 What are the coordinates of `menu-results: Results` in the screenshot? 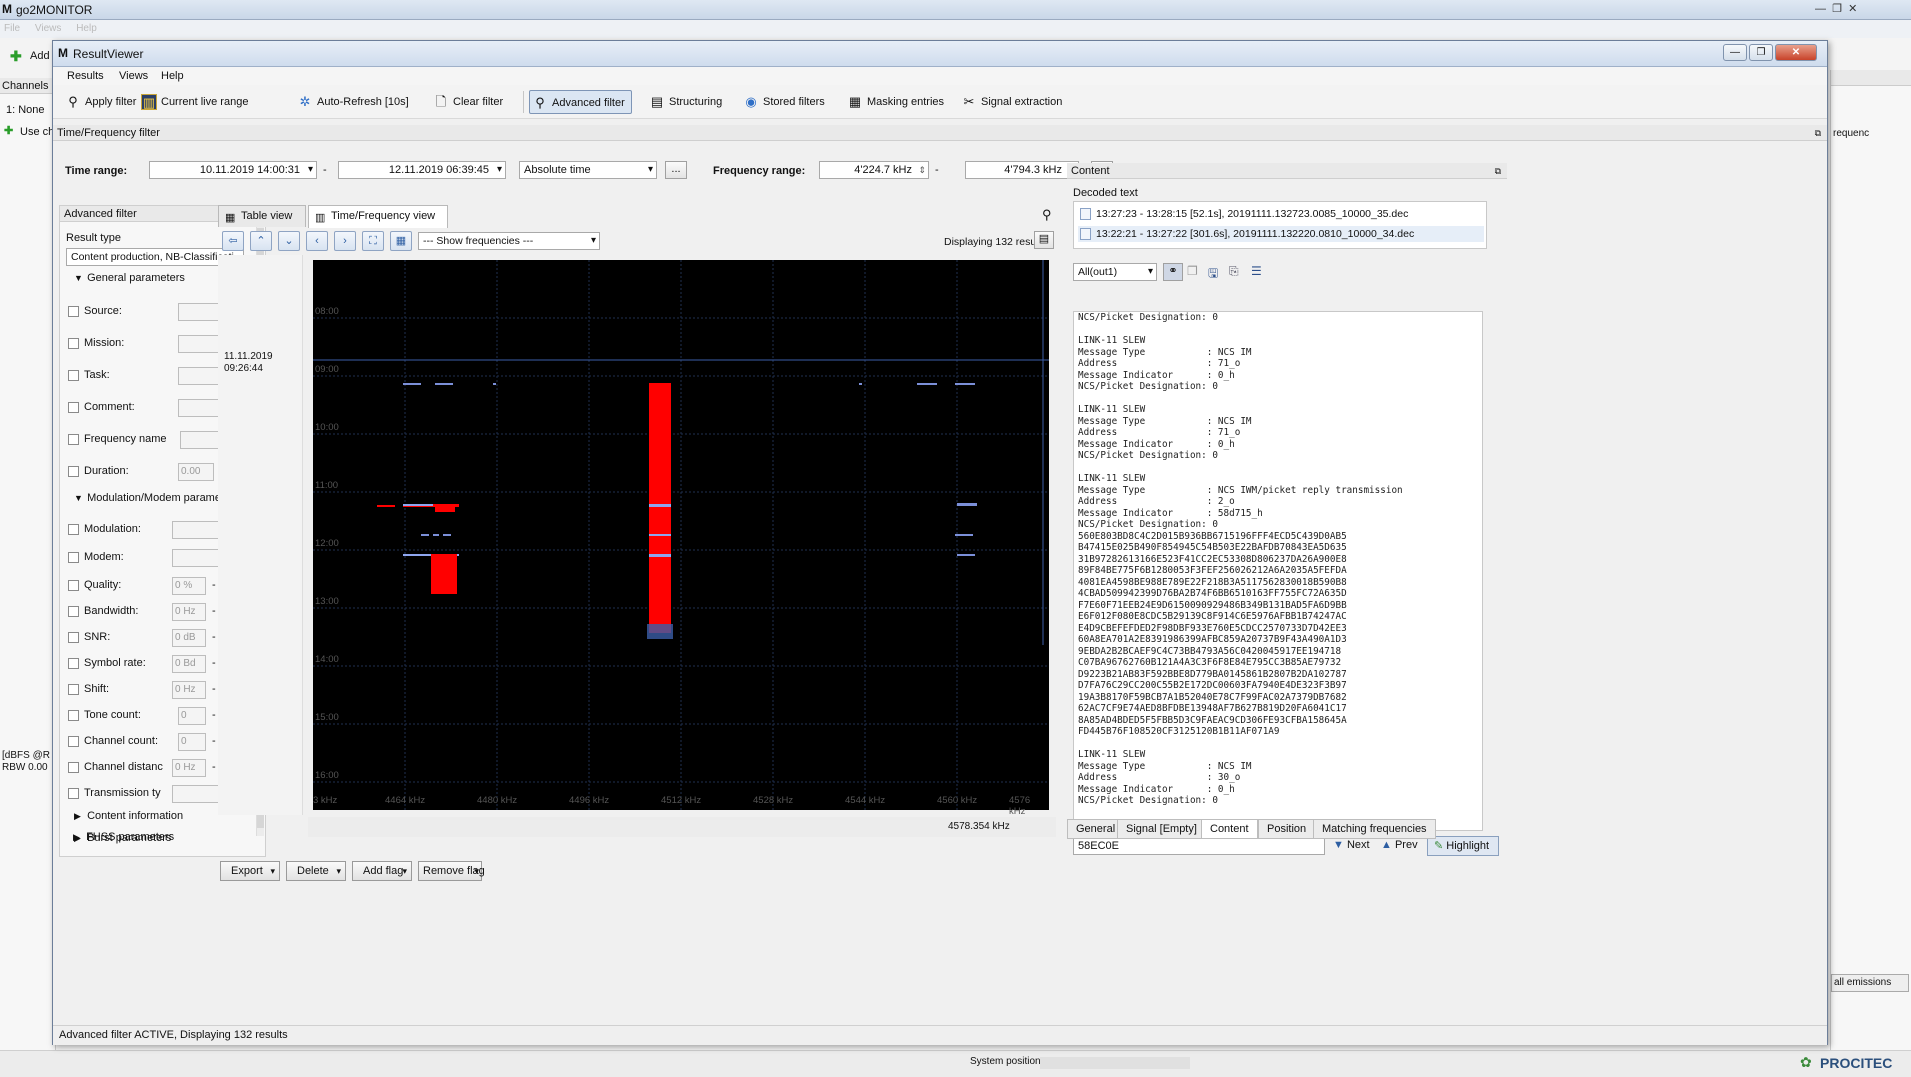 It's located at (85, 76).